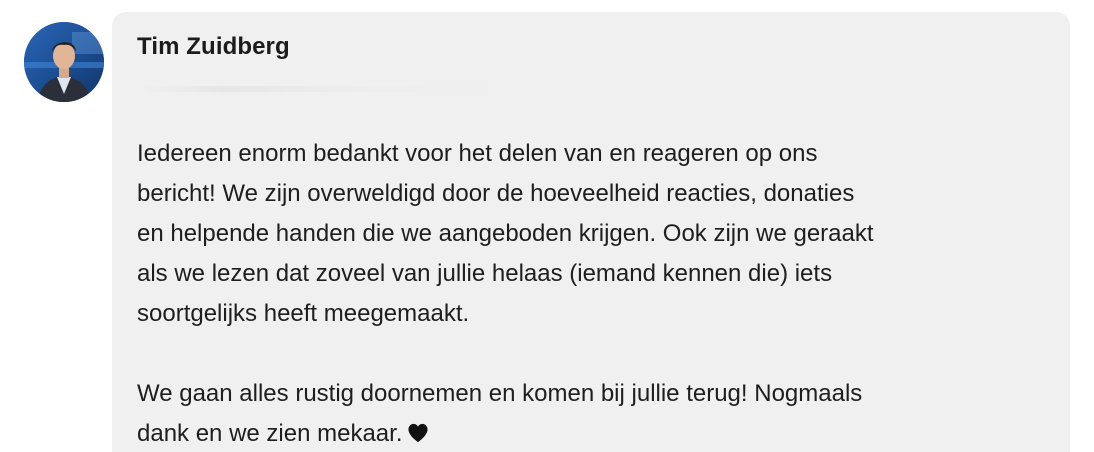 The height and width of the screenshot is (452, 1094). Describe the element at coordinates (591, 47) in the screenshot. I see `author-name: Tim Zuidberg` at that location.